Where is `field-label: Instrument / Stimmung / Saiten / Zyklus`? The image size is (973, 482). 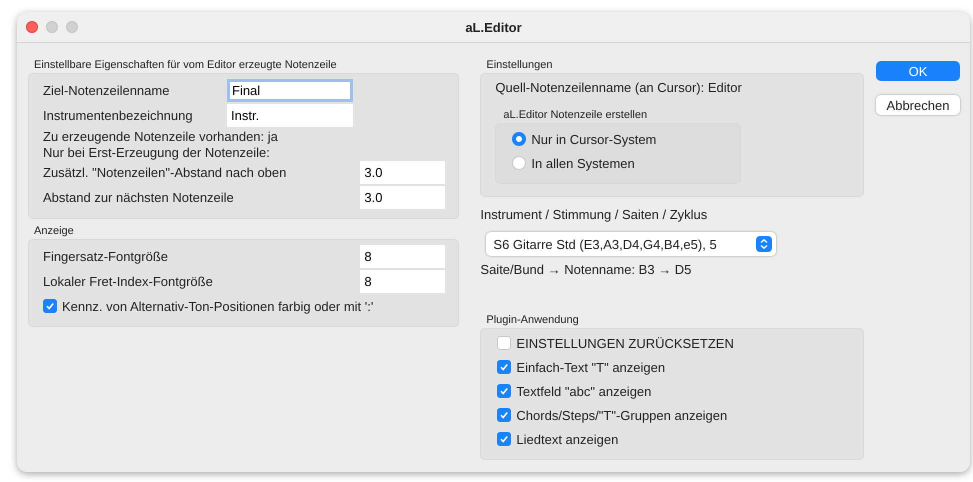
field-label: Instrument / Stimmung / Saiten / Zyklus is located at coordinates (594, 214).